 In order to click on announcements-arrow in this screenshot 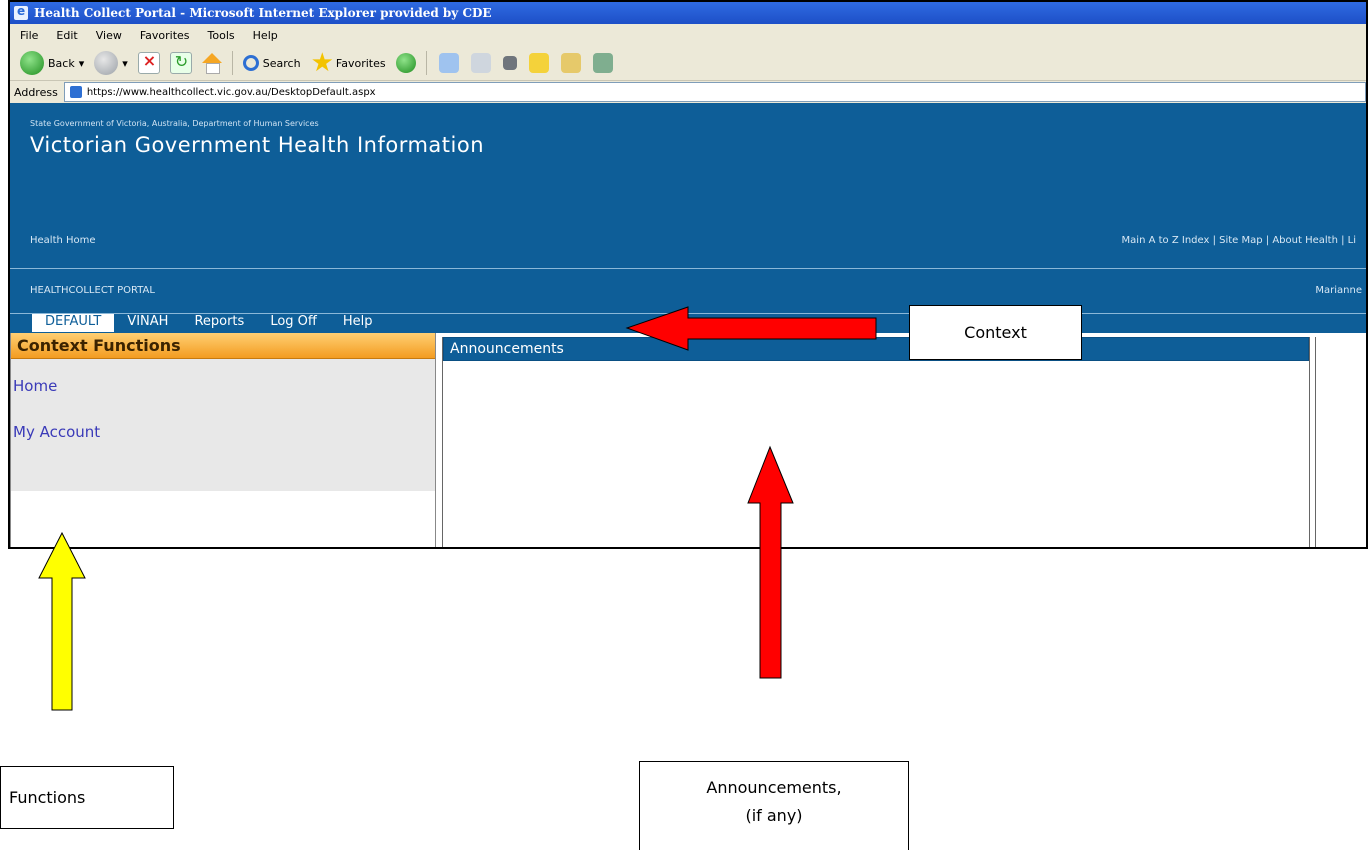, I will do `click(770, 562)`.